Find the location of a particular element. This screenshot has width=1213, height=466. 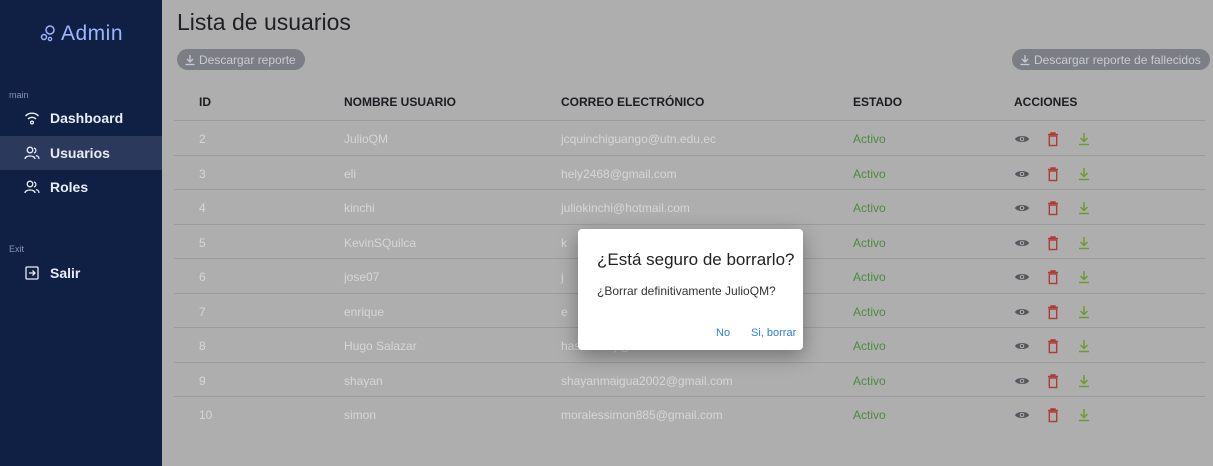

sidebar-item-label: Dashboard is located at coordinates (87, 118).